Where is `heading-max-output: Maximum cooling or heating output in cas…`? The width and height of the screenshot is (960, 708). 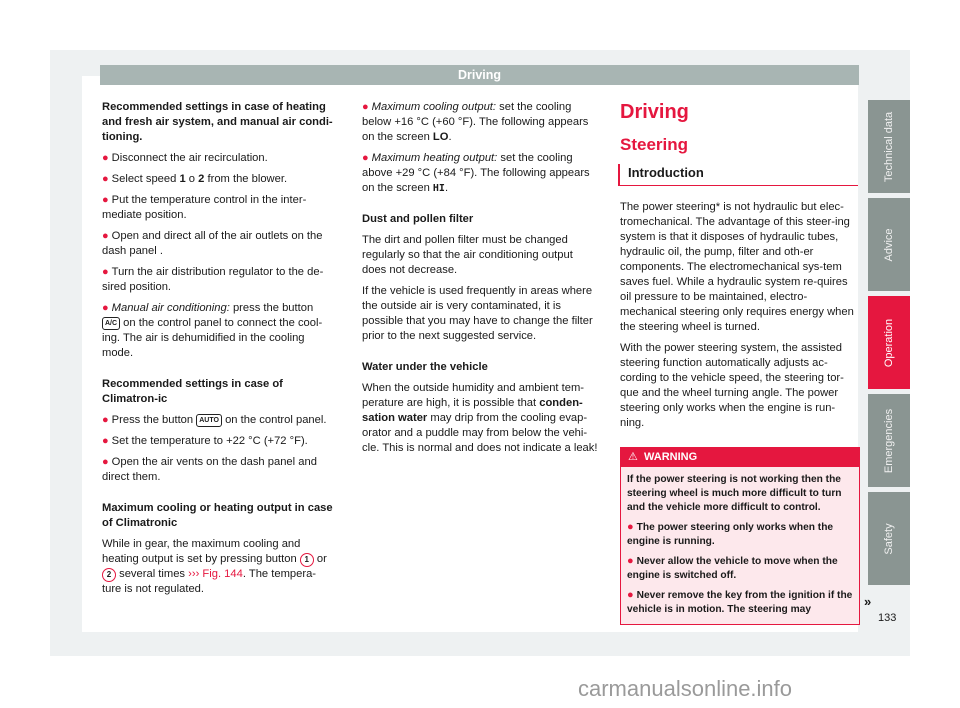
heading-max-output: Maximum cooling or heating output in cas… is located at coordinates (217, 515).